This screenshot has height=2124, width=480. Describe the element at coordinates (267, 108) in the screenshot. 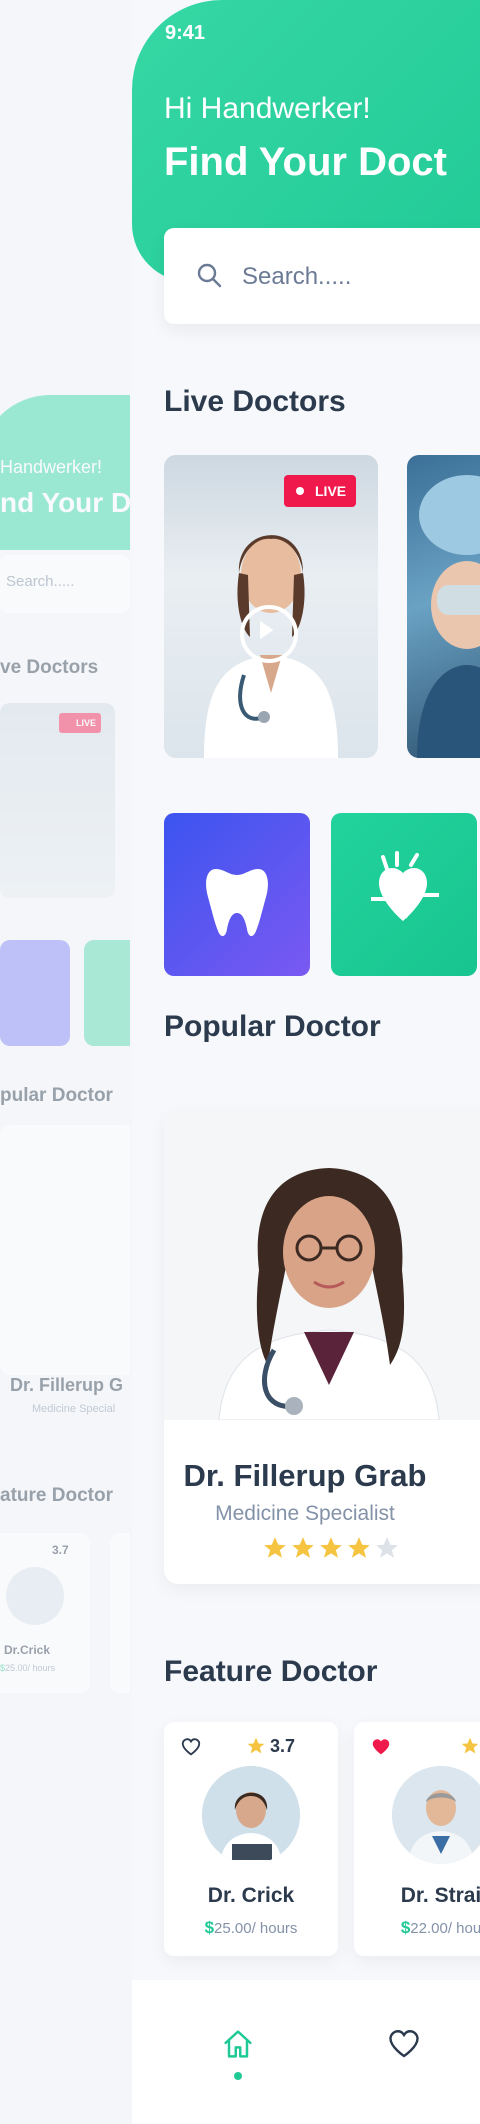

I see `greeting: Hi Handwerker!` at that location.